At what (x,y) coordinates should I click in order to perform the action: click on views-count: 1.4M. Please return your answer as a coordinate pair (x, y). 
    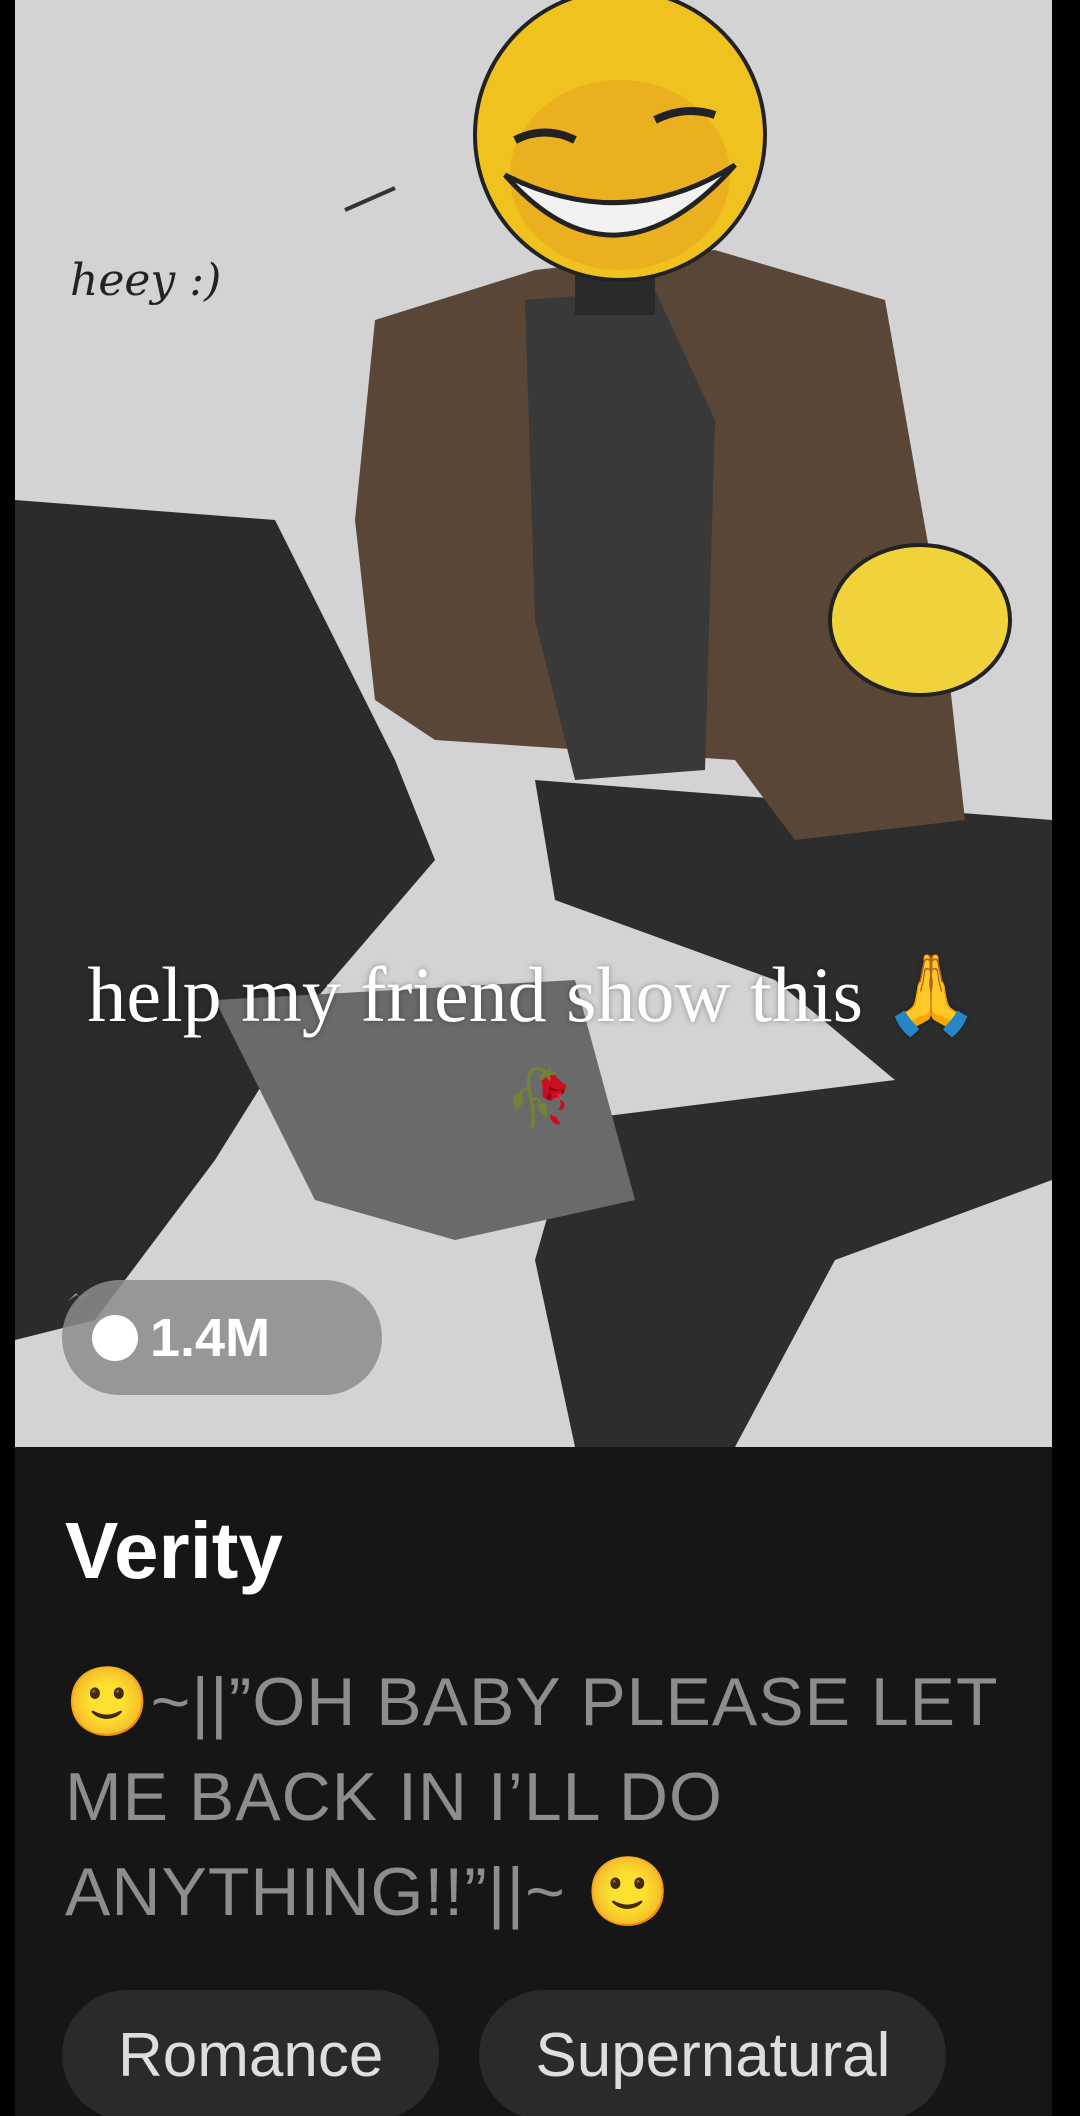
    Looking at the image, I should click on (210, 1337).